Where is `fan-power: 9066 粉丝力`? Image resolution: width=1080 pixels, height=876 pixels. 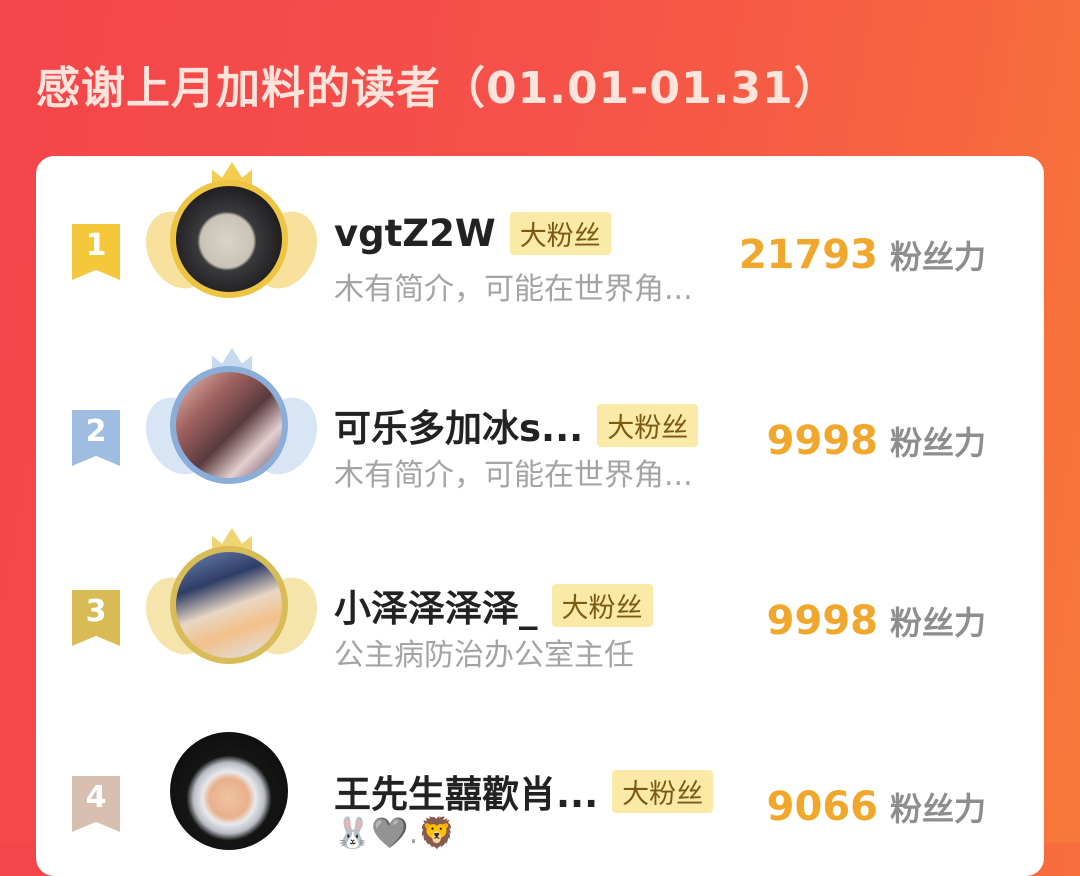
fan-power: 9066 粉丝力 is located at coordinates (876, 807).